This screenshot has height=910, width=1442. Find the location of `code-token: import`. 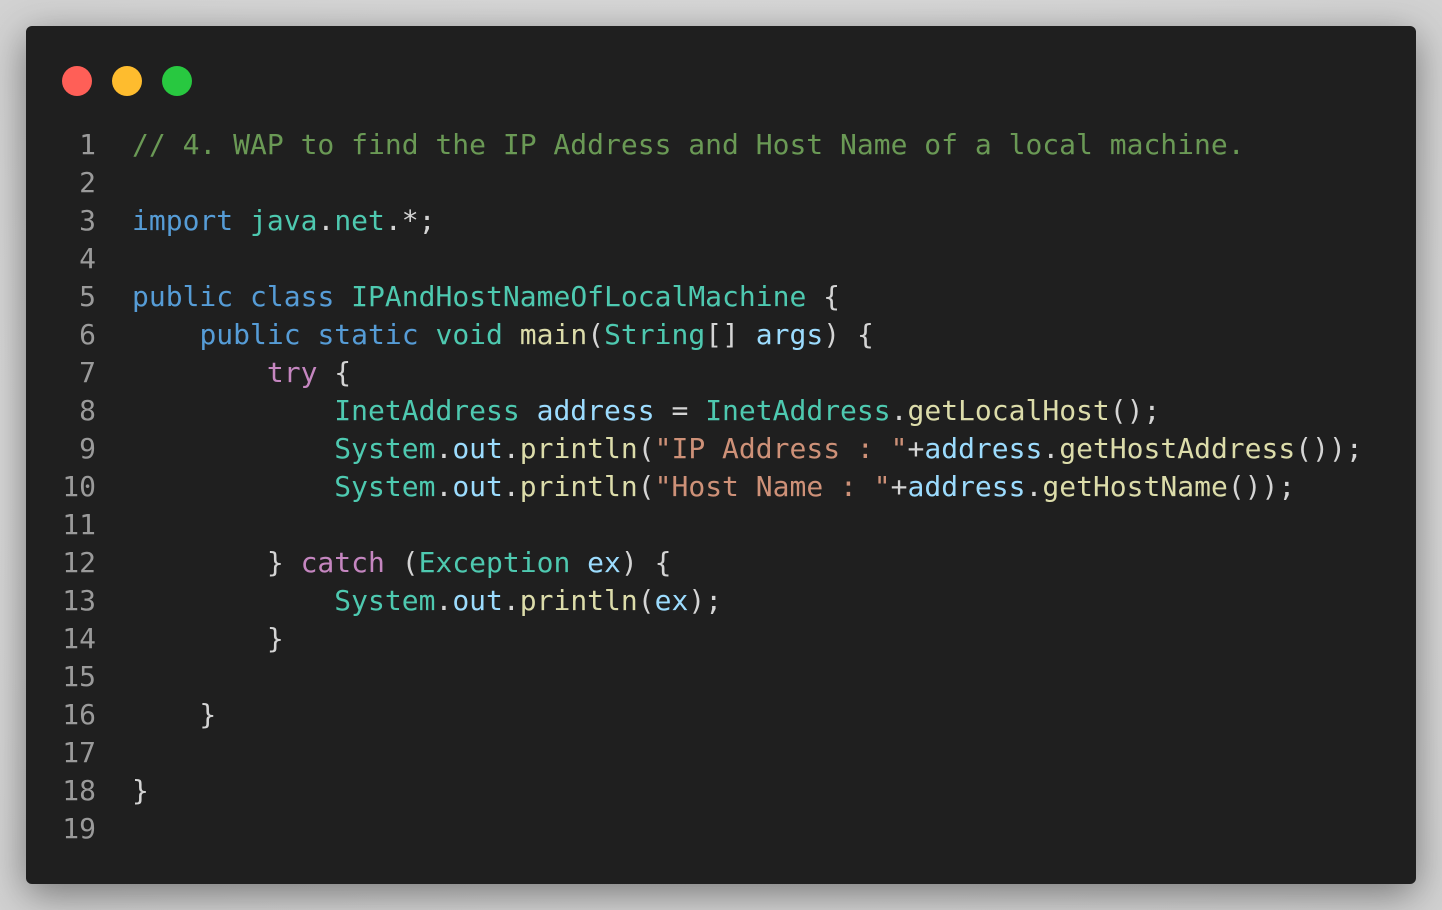

code-token: import is located at coordinates (183, 220).